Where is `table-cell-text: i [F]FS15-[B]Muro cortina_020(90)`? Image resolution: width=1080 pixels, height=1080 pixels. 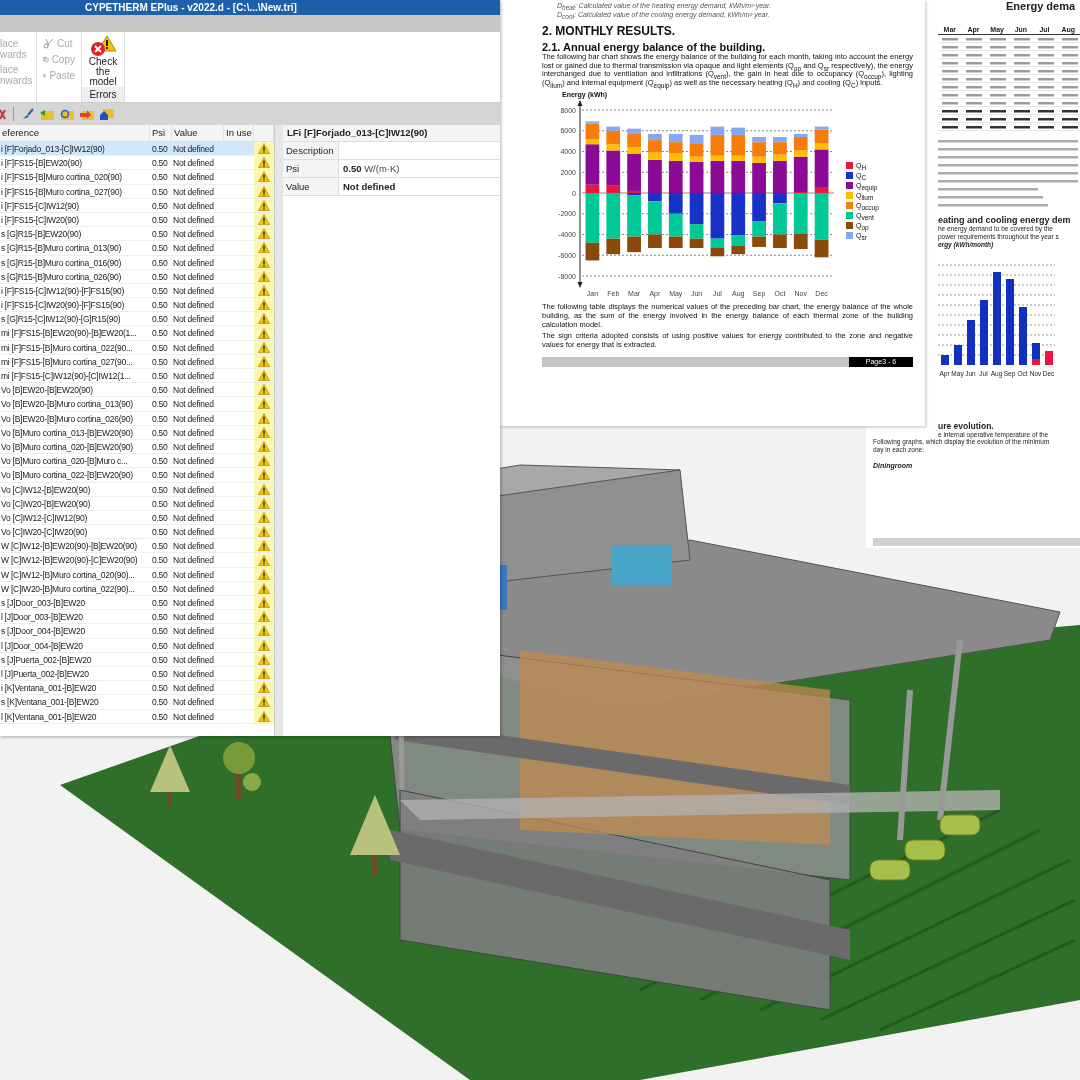 table-cell-text: i [F]FS15-[B]Muro cortina_020(90) is located at coordinates (61, 177).